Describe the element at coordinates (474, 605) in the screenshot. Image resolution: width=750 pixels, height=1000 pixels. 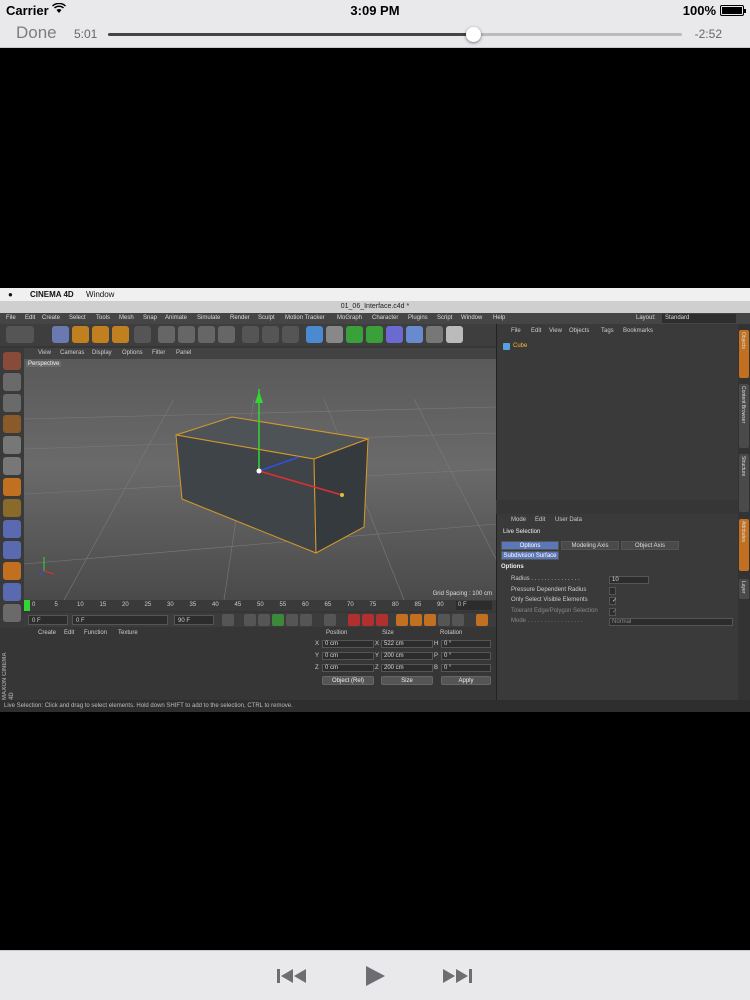
I see `timeline-end-field: 0 F` at that location.